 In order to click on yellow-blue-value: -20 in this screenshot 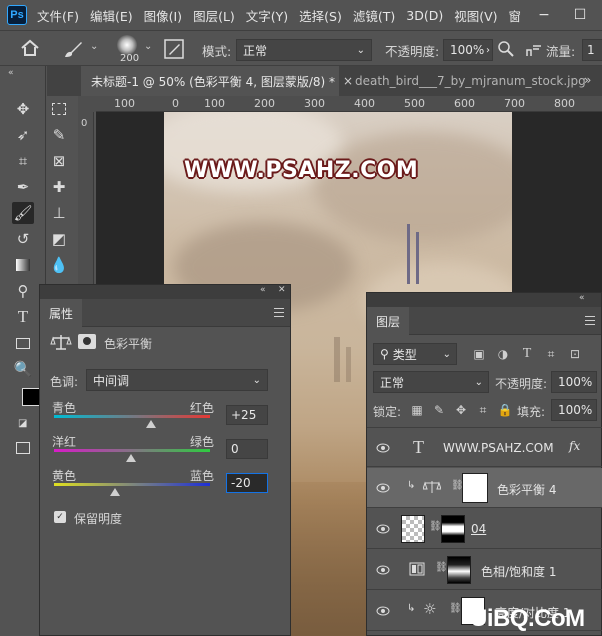, I will do `click(247, 483)`.